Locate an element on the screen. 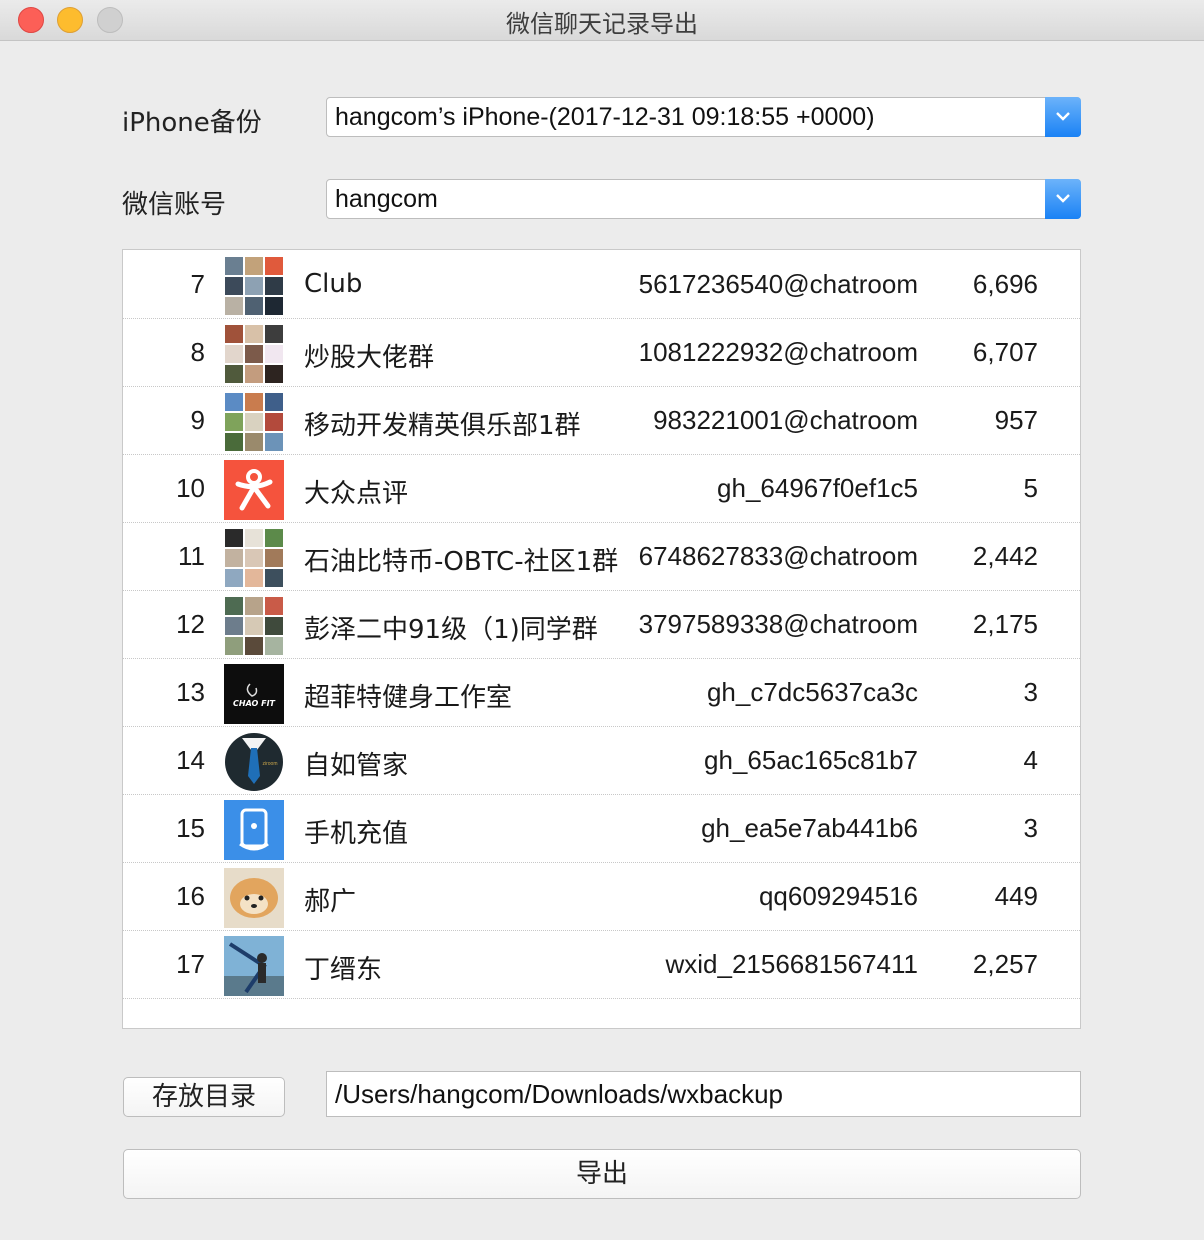 The height and width of the screenshot is (1240, 1204). phone-recharge-icon is located at coordinates (254, 830).